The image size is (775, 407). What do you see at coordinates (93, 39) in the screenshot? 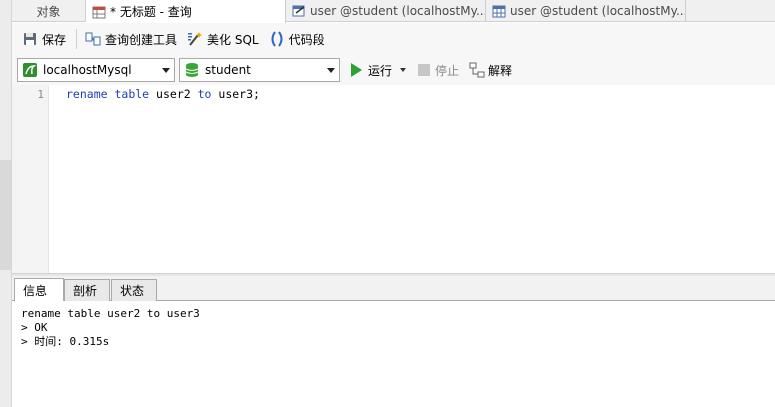
I see `query-builder-icon` at bounding box center [93, 39].